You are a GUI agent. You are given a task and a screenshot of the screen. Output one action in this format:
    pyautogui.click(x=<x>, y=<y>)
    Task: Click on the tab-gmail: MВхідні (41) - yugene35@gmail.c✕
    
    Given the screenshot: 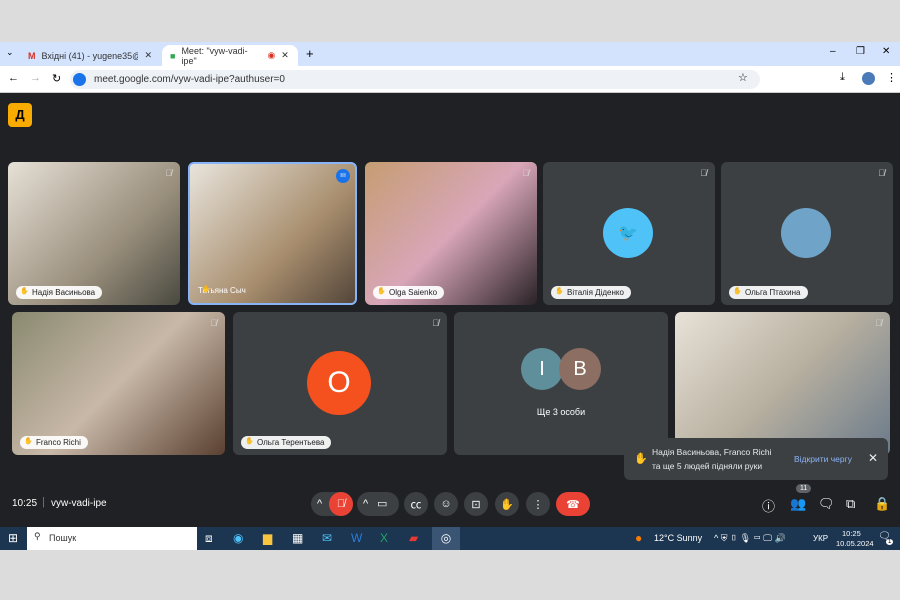 What is the action you would take?
    pyautogui.click(x=90, y=55)
    